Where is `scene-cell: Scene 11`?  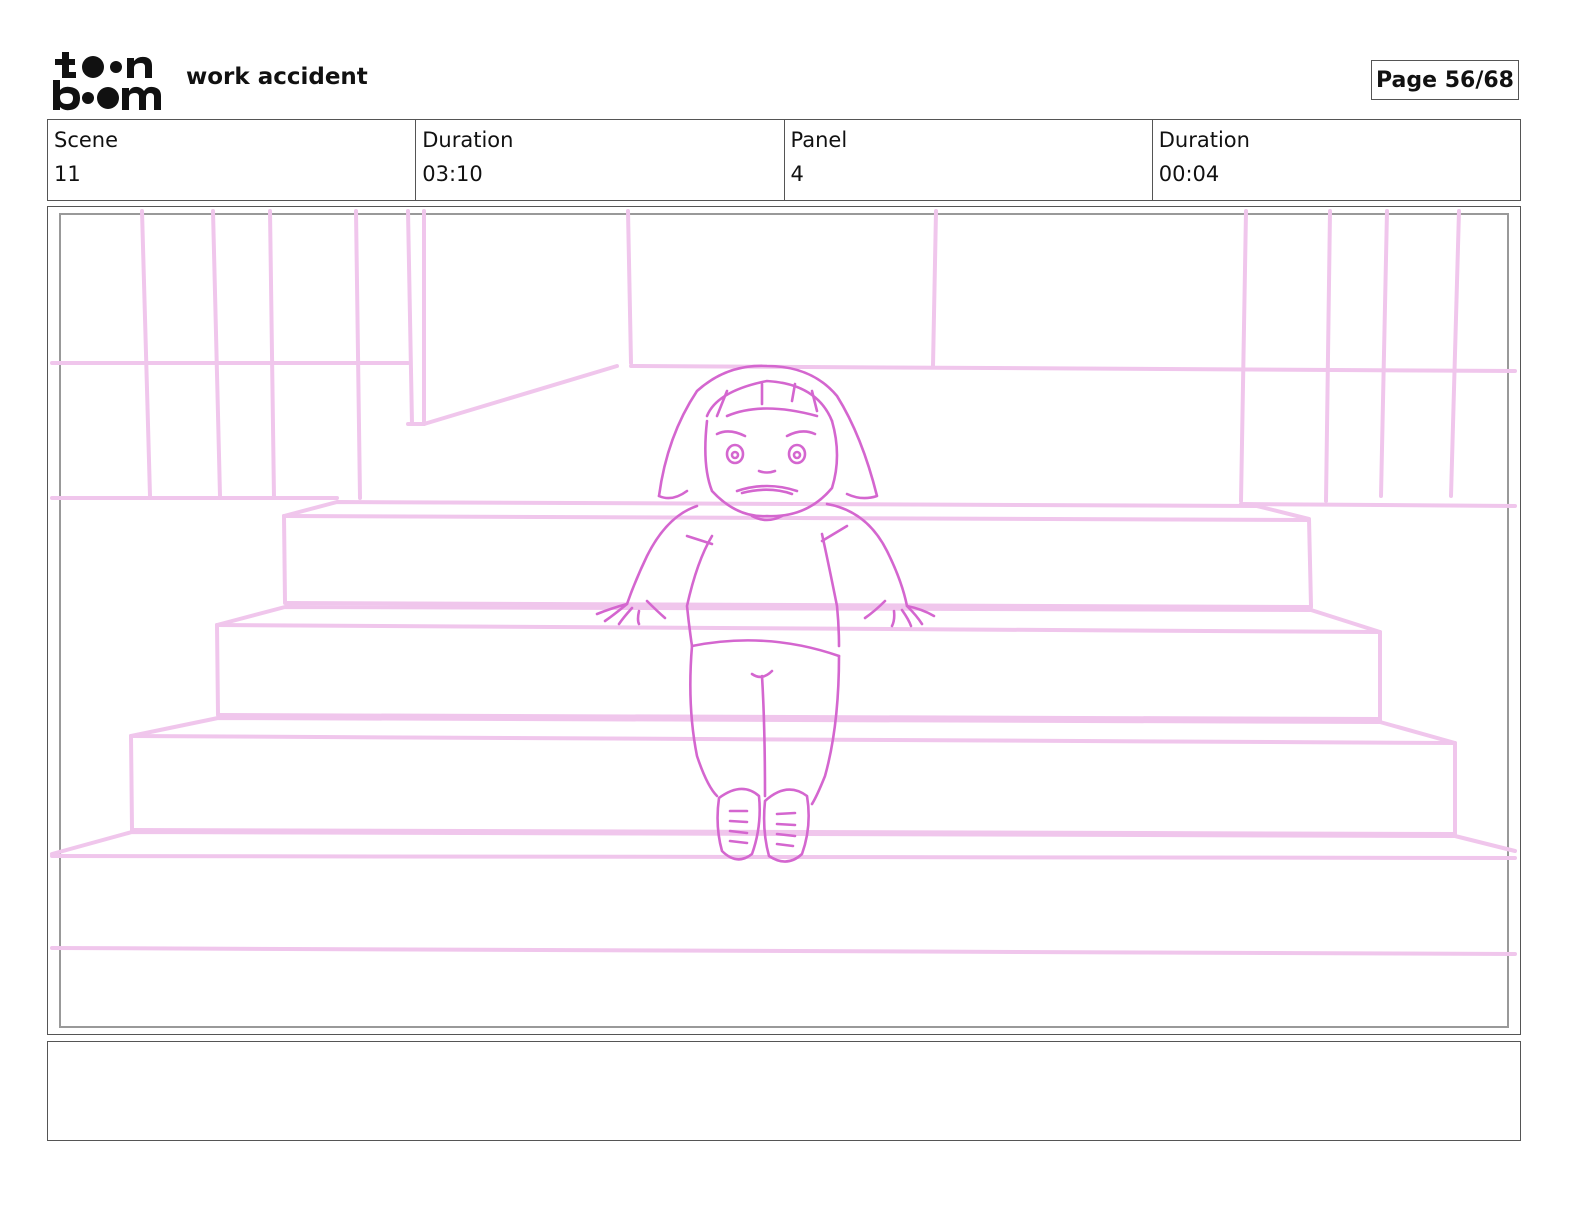
scene-cell: Scene 11 is located at coordinates (232, 160).